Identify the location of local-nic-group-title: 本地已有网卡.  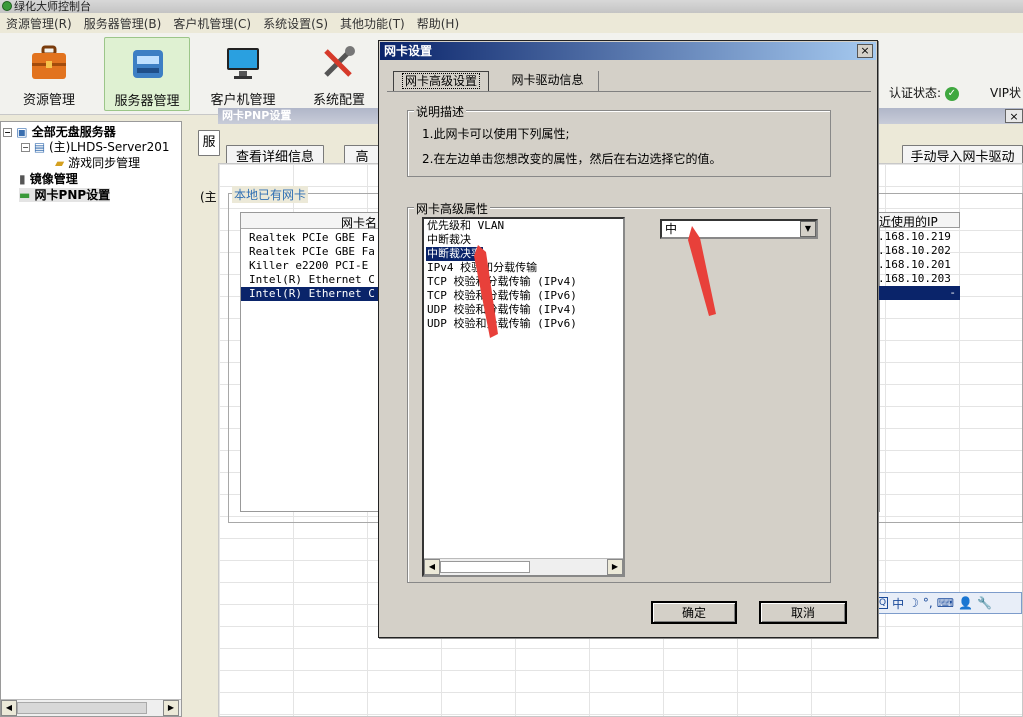
(270, 194).